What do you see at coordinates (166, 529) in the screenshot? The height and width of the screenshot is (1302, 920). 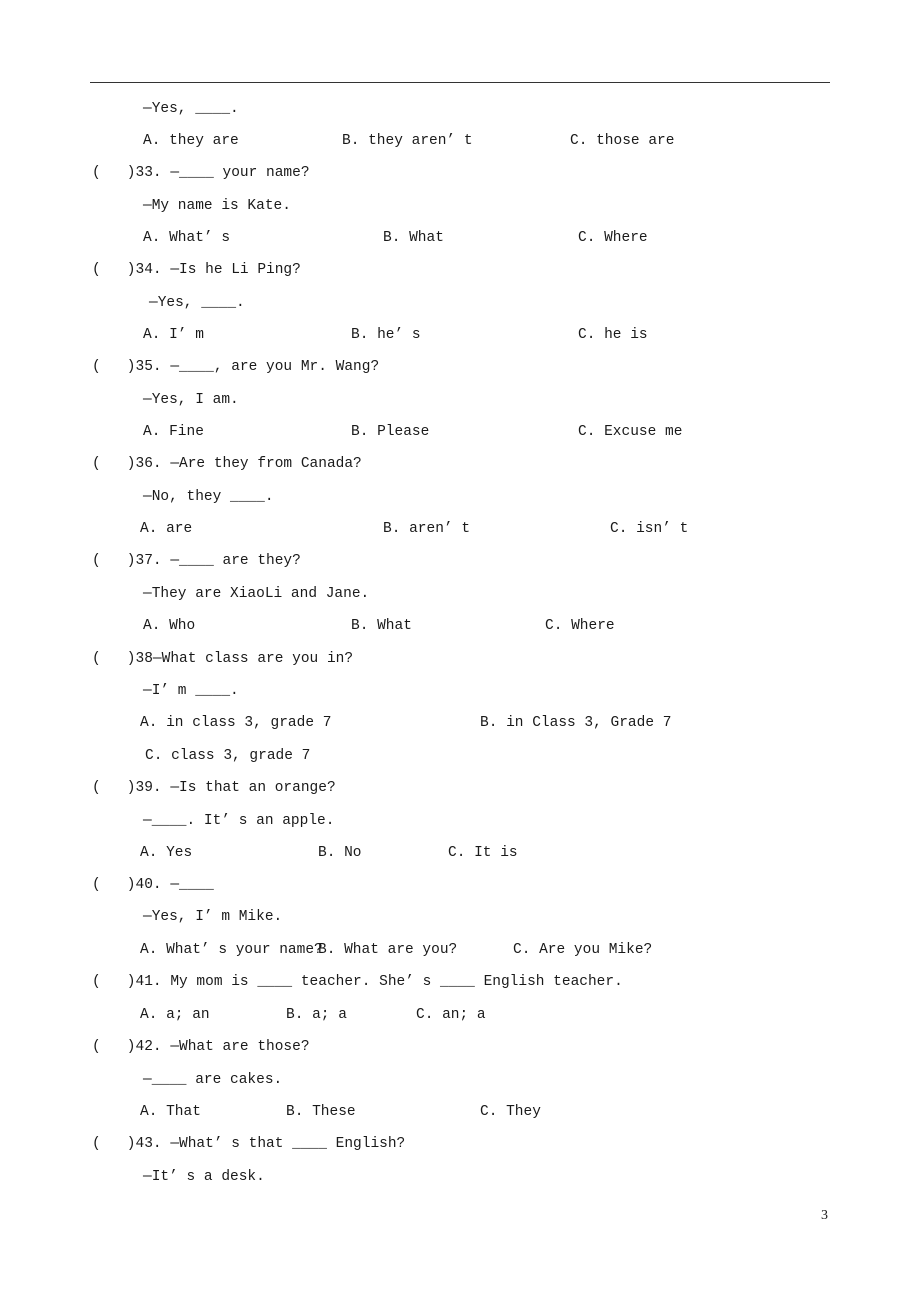 I see `q36-option-a: A. are` at bounding box center [166, 529].